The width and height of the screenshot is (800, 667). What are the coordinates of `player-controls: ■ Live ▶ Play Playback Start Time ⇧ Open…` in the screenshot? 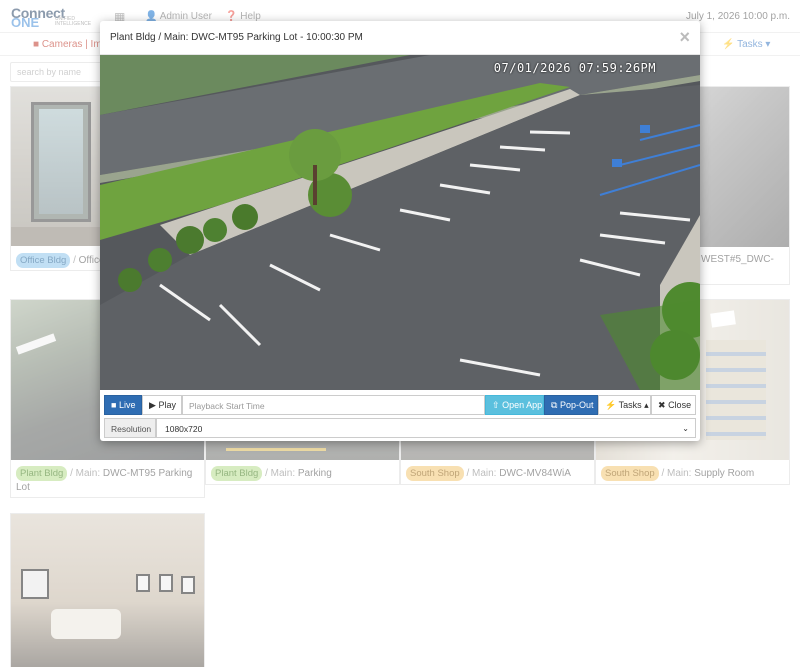 It's located at (400, 405).